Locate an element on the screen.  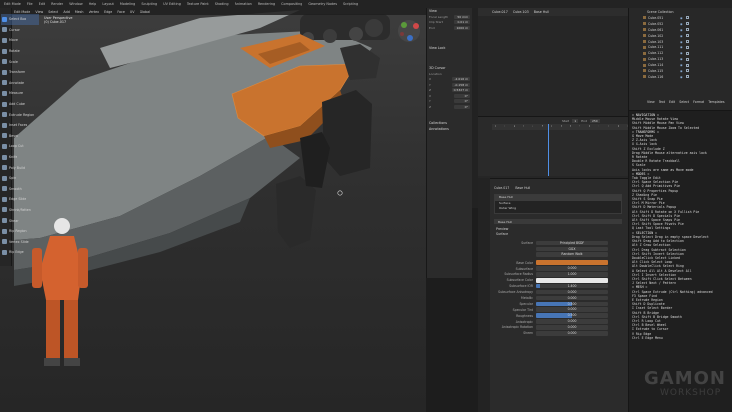
viewport-menu-4: Mesh is located at coordinates (79, 12).